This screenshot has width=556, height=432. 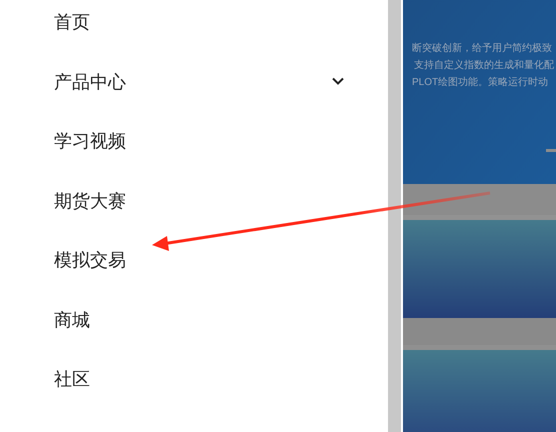 I want to click on banner-dash, so click(x=551, y=150).